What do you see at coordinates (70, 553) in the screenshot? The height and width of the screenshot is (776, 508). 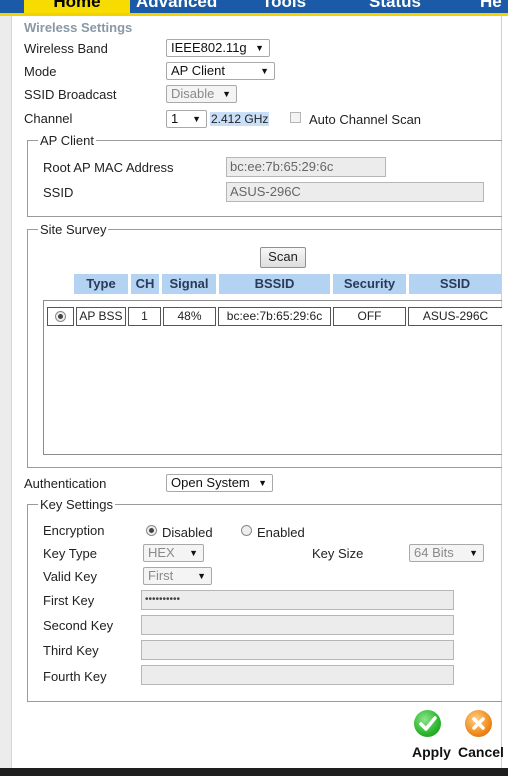 I see `key-type-label: Key Type` at bounding box center [70, 553].